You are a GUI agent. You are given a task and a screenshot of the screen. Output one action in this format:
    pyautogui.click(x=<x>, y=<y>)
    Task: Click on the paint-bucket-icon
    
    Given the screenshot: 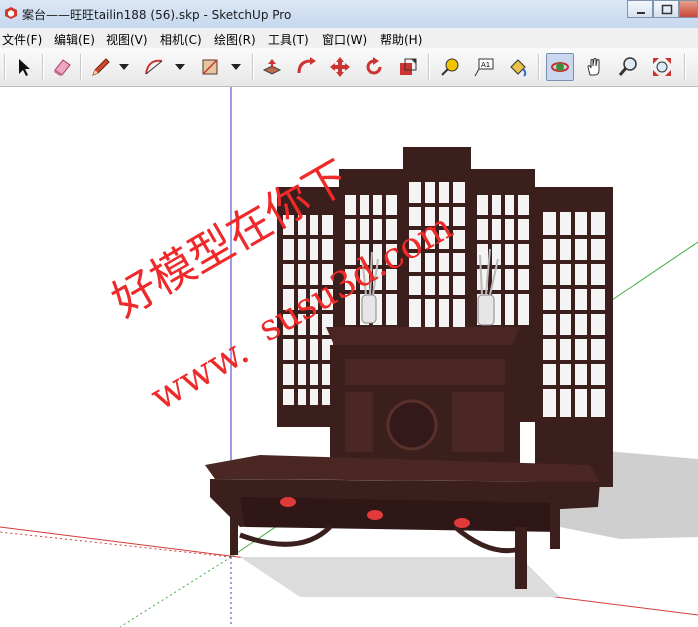 What is the action you would take?
    pyautogui.click(x=518, y=68)
    